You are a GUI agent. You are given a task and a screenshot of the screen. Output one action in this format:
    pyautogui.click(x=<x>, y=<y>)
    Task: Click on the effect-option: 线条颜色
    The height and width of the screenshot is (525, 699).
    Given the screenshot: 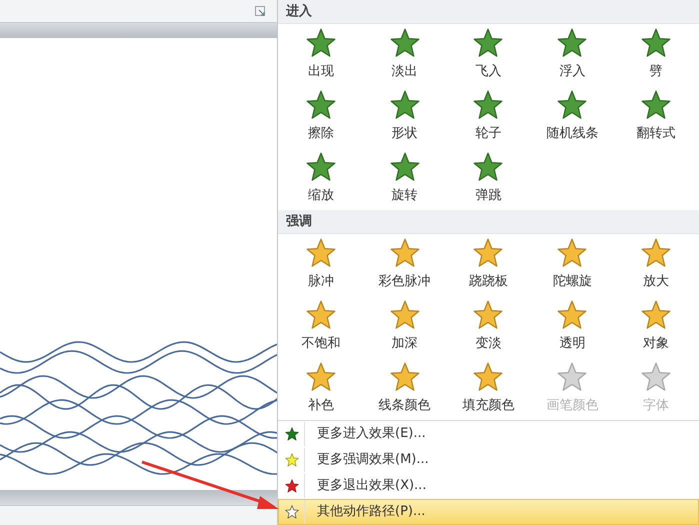 What is the action you would take?
    pyautogui.click(x=404, y=389)
    